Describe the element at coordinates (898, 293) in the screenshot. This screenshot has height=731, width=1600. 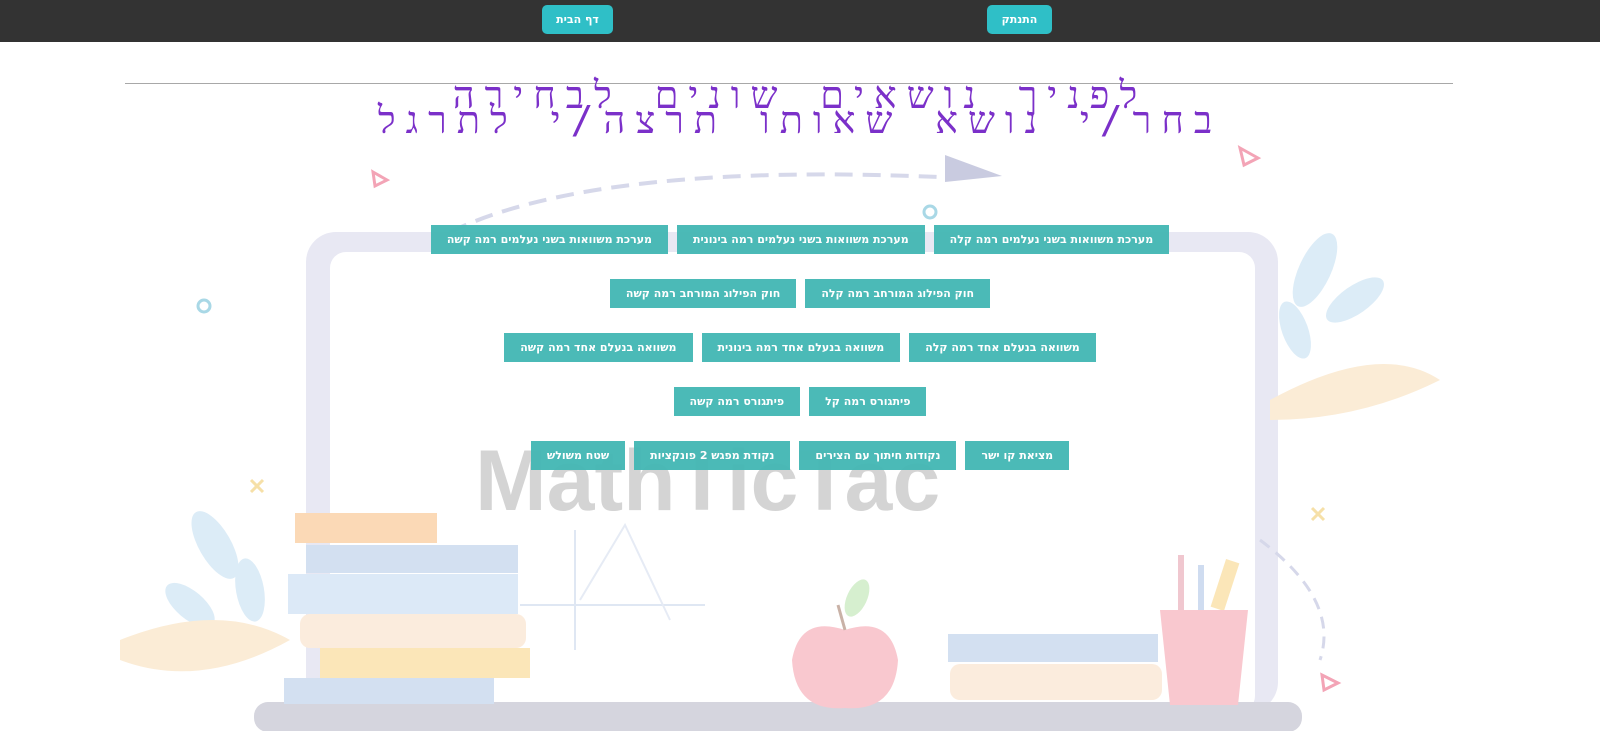
I see `topic-button: חוק הפילוג המורחב רמה קלה` at that location.